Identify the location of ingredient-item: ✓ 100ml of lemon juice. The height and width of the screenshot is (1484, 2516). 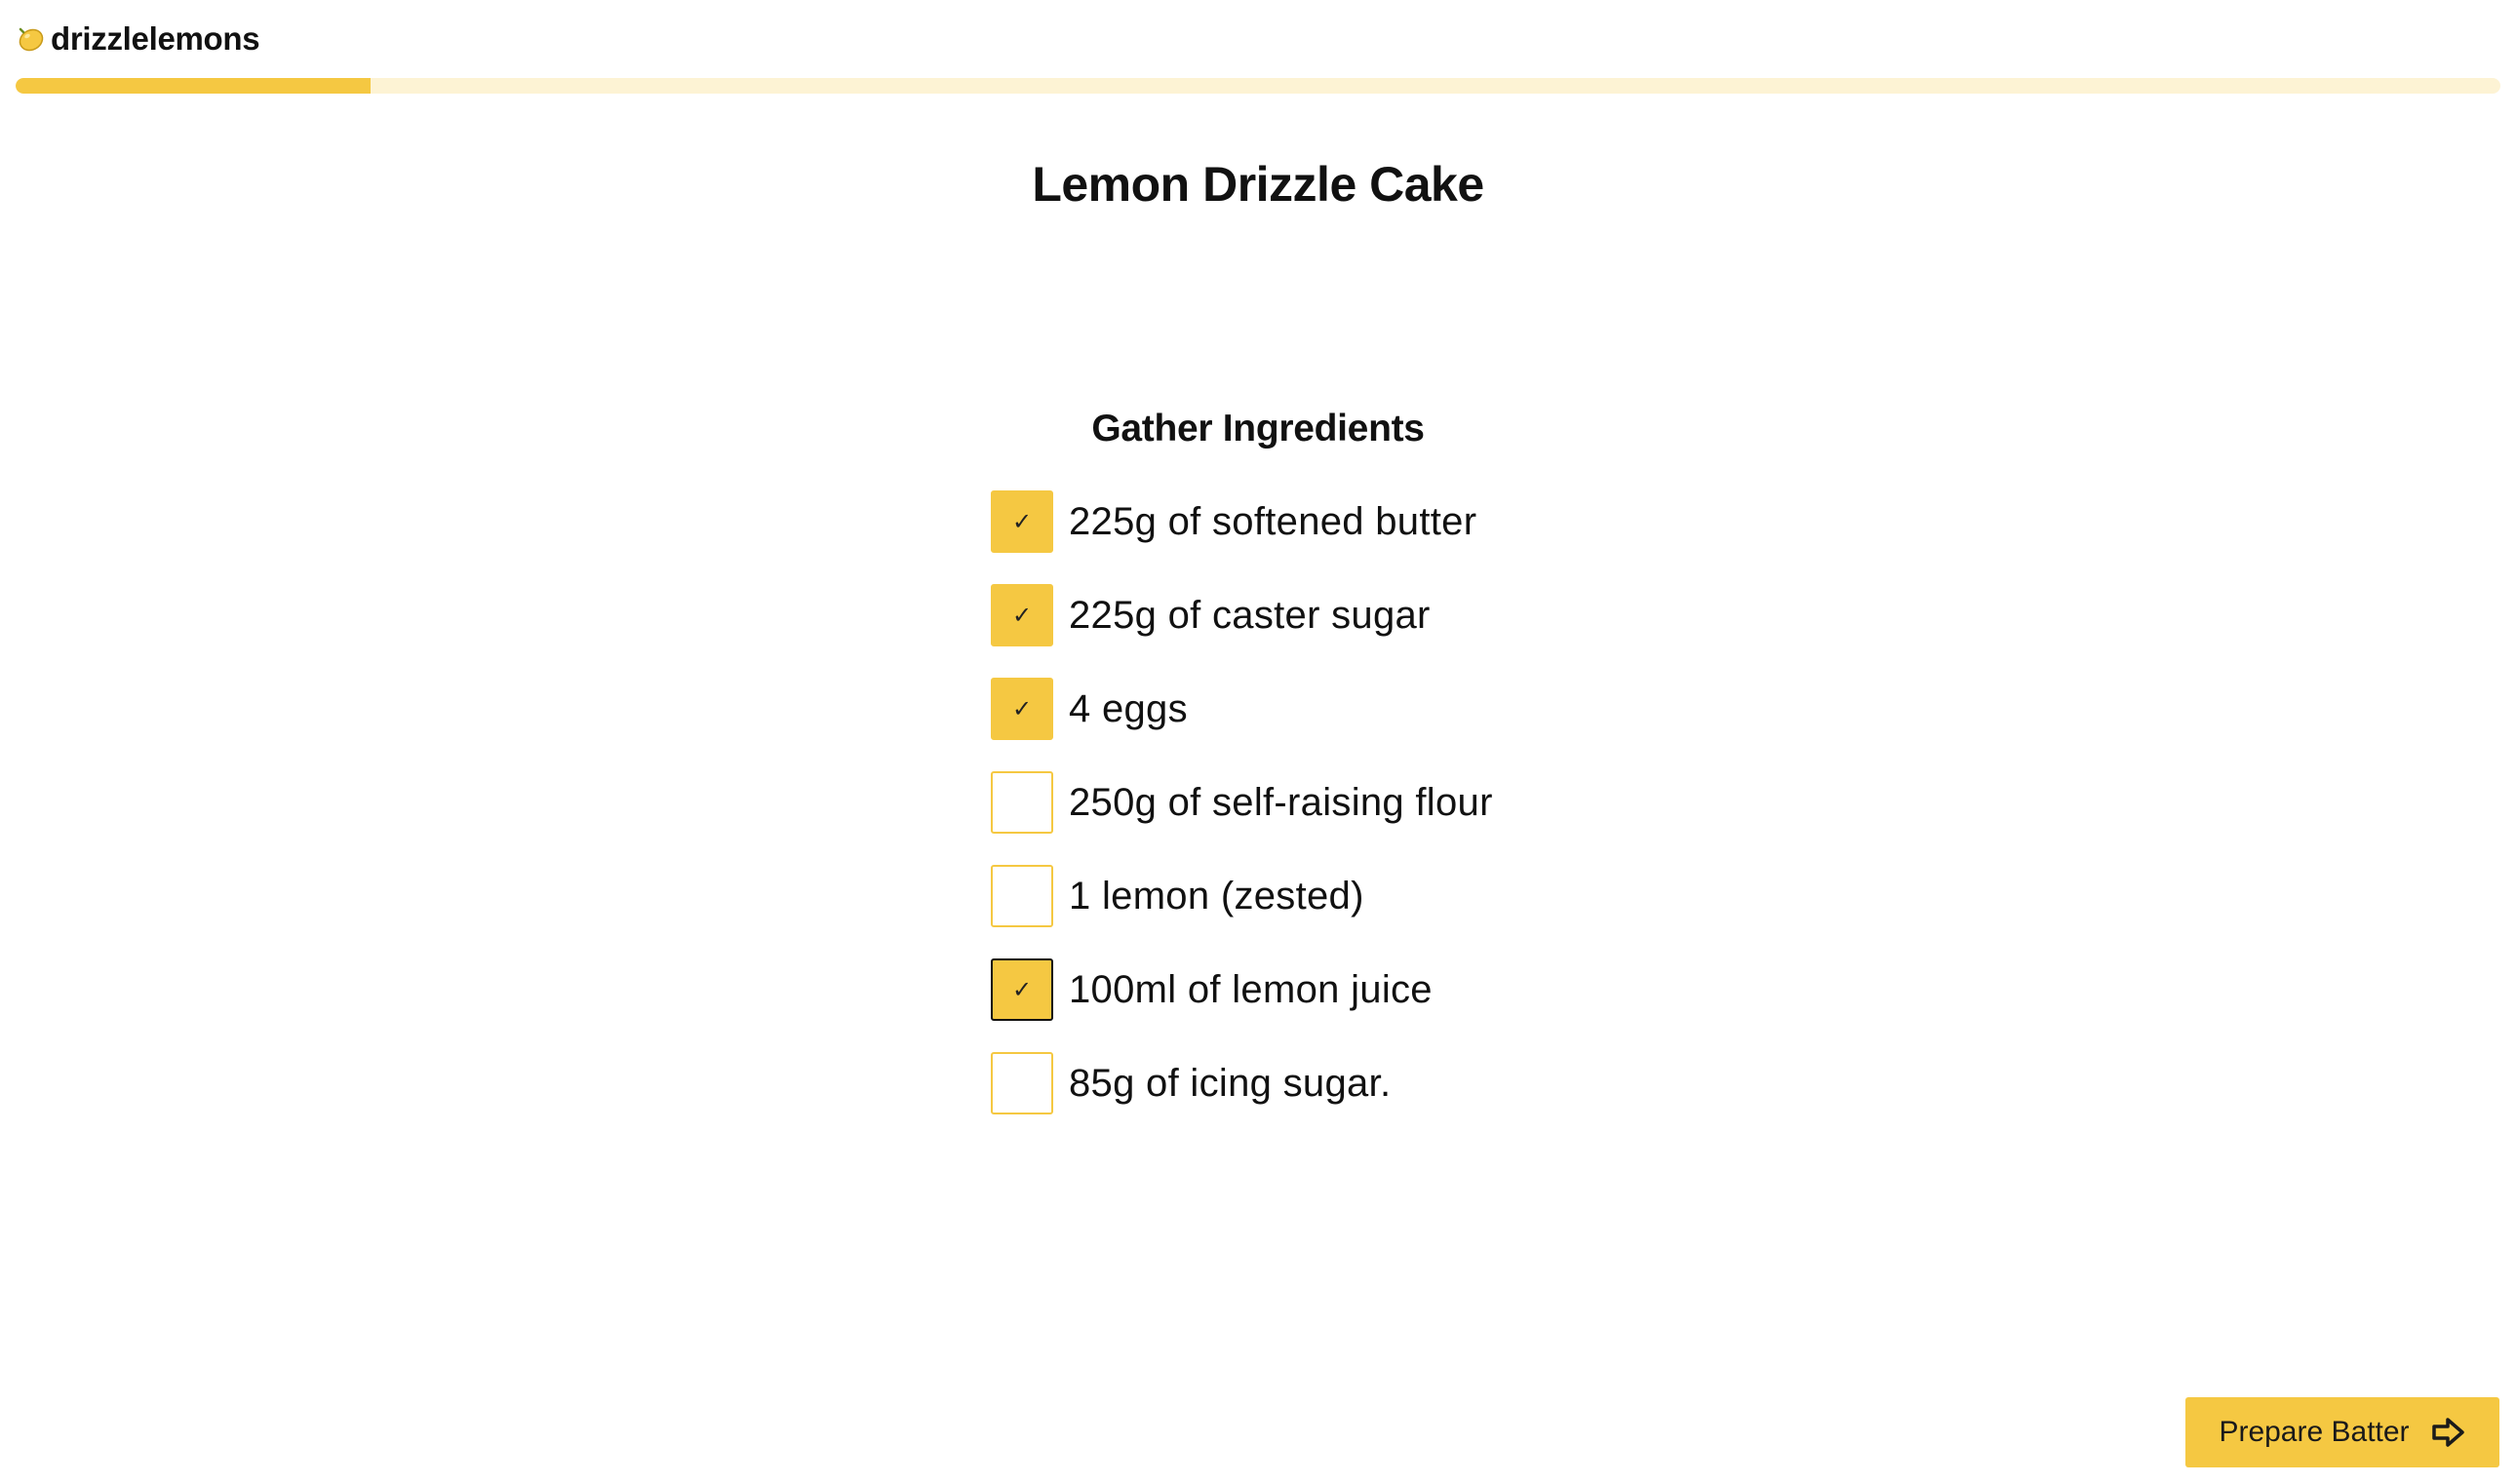
(1242, 989).